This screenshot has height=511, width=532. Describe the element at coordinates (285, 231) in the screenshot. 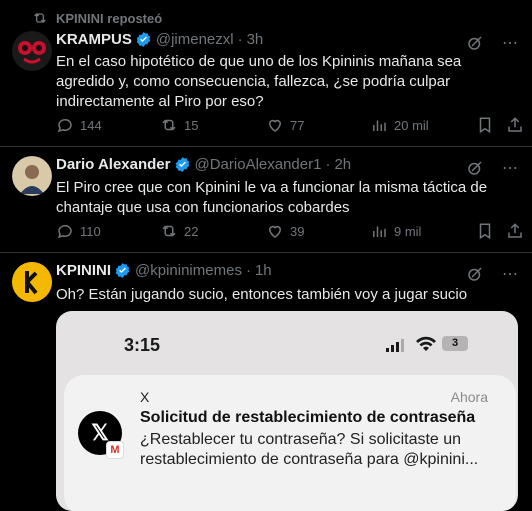

I see `like-button: 39` at that location.